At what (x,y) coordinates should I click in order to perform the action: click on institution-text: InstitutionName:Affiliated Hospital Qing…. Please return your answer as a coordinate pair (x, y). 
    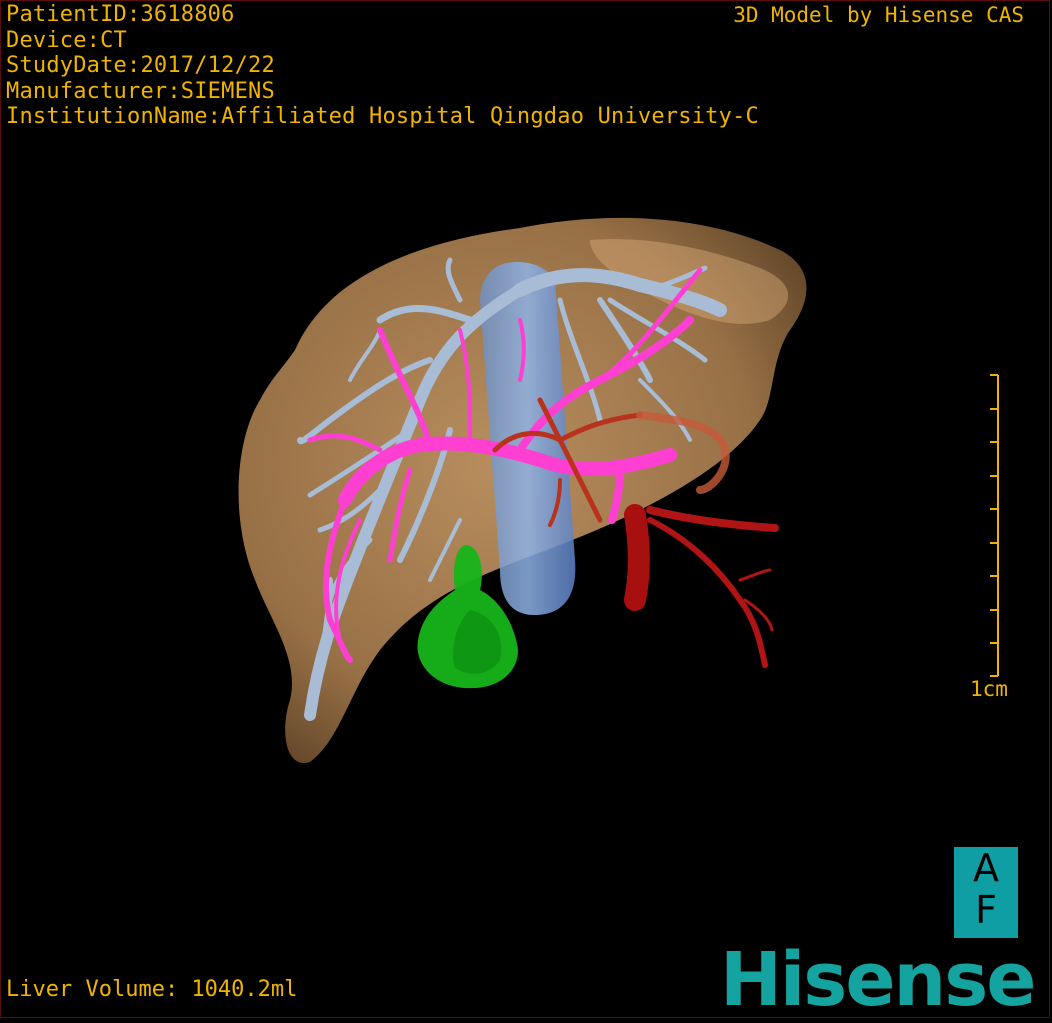
    Looking at the image, I should click on (382, 116).